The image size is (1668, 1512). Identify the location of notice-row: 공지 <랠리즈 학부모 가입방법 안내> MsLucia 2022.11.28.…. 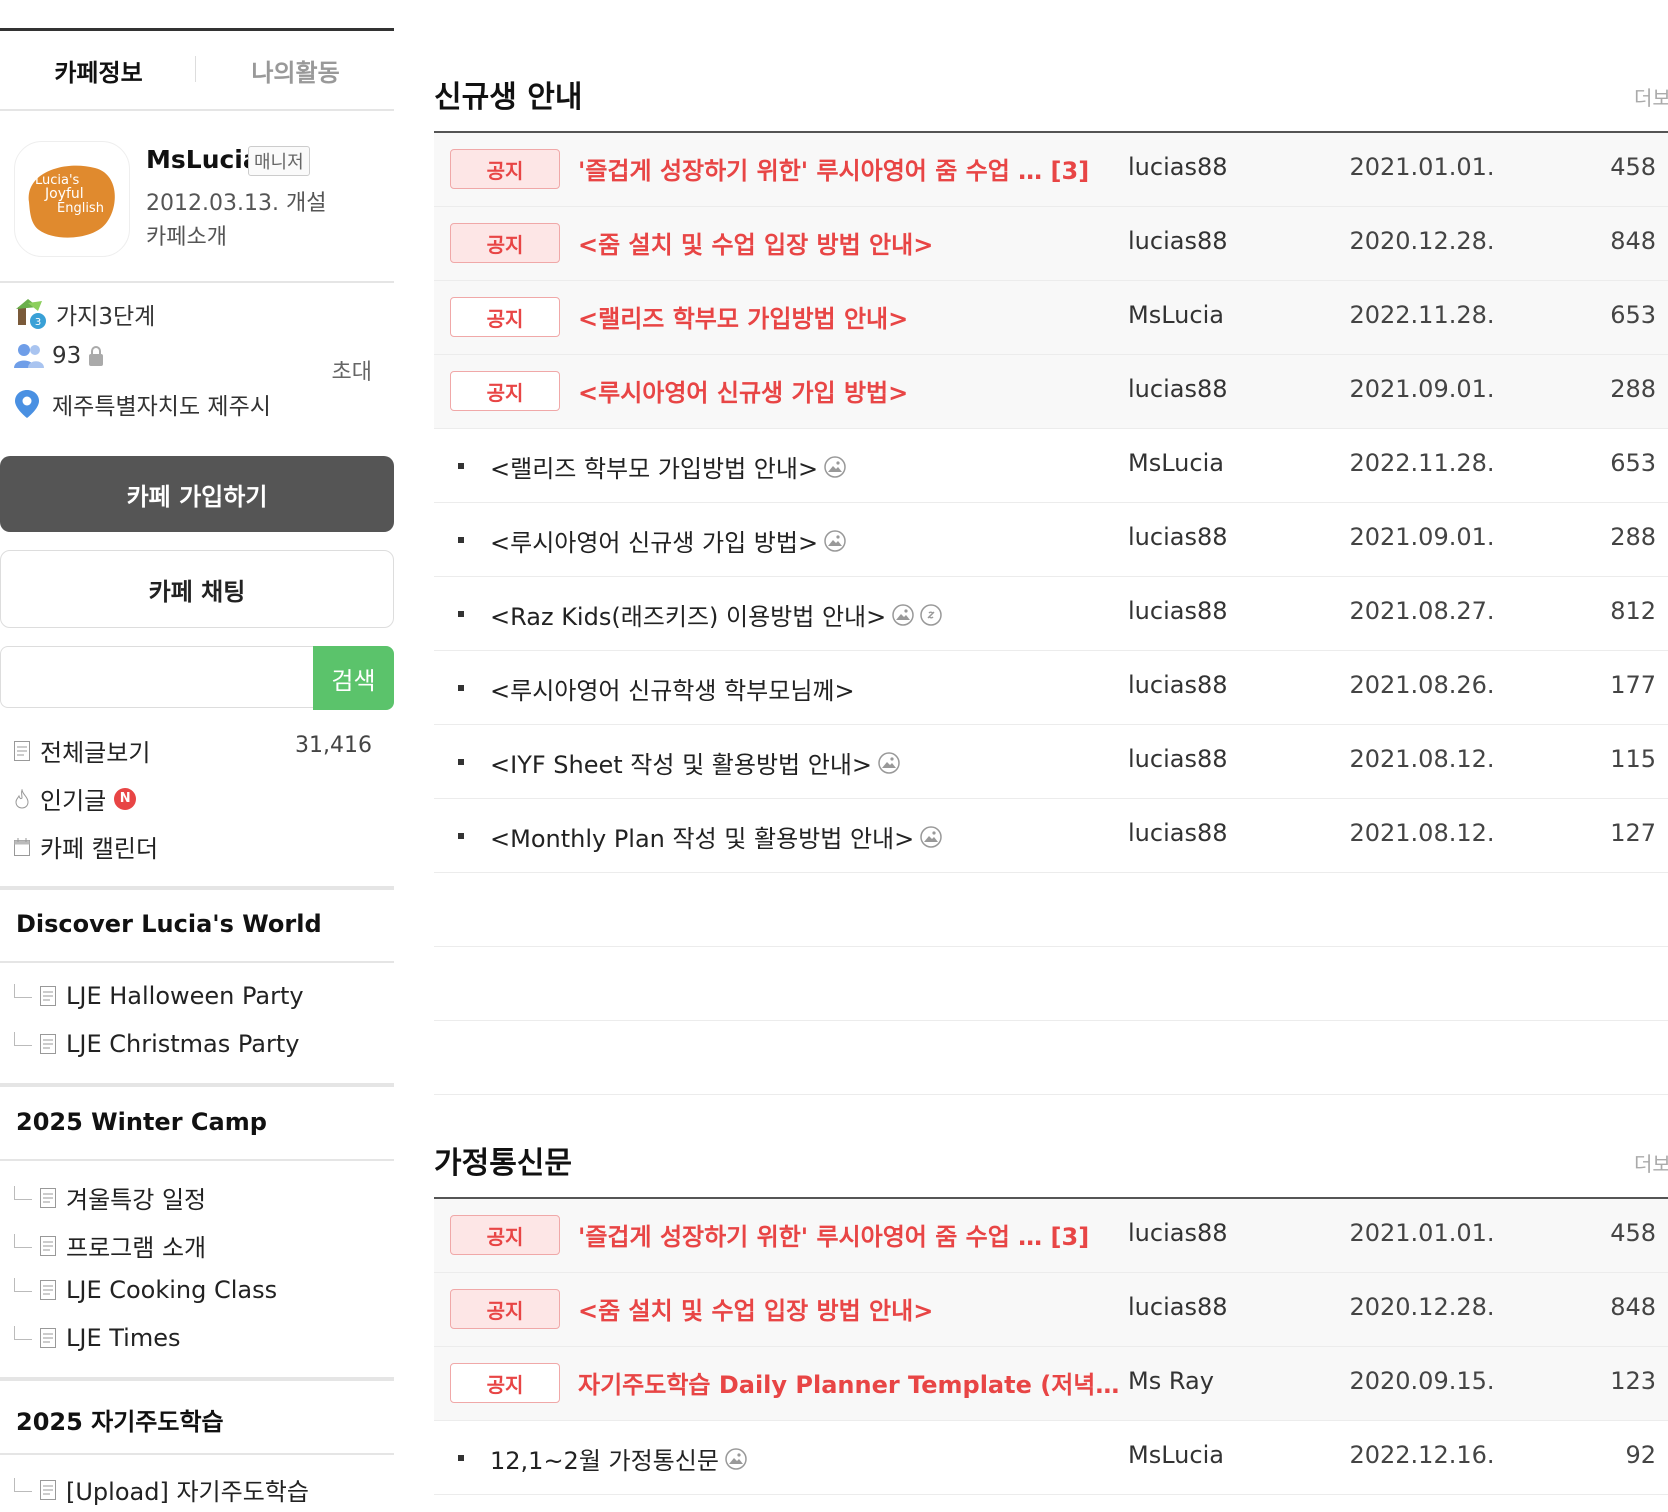
(1051, 318).